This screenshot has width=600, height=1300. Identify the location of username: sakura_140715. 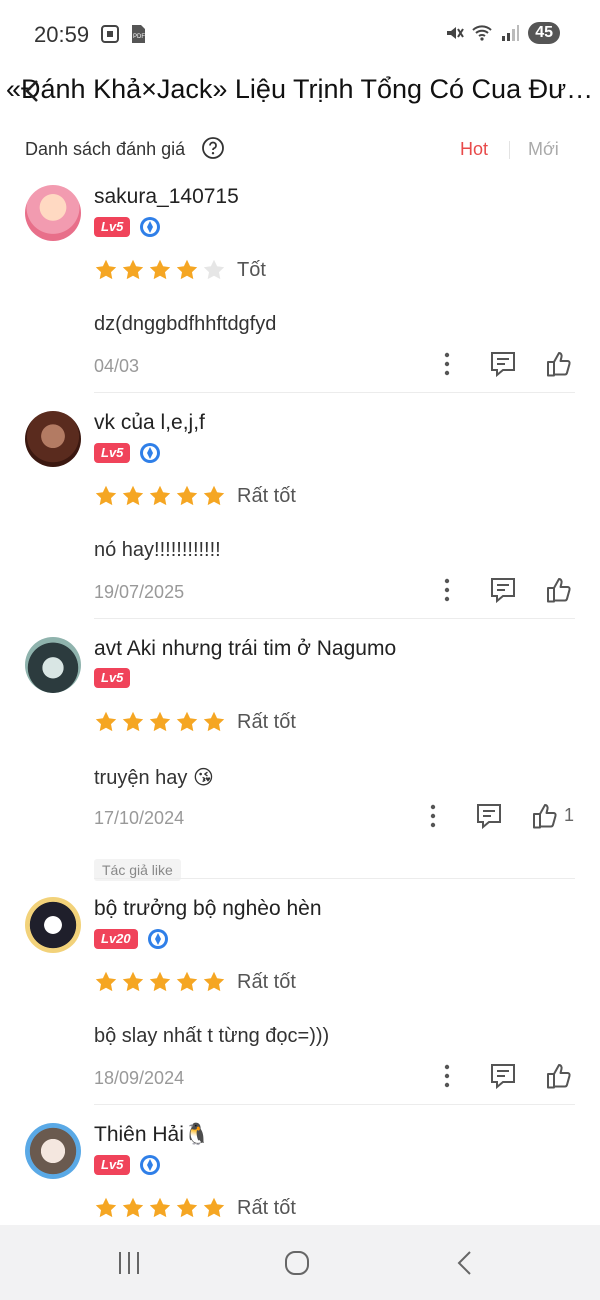
(166, 197).